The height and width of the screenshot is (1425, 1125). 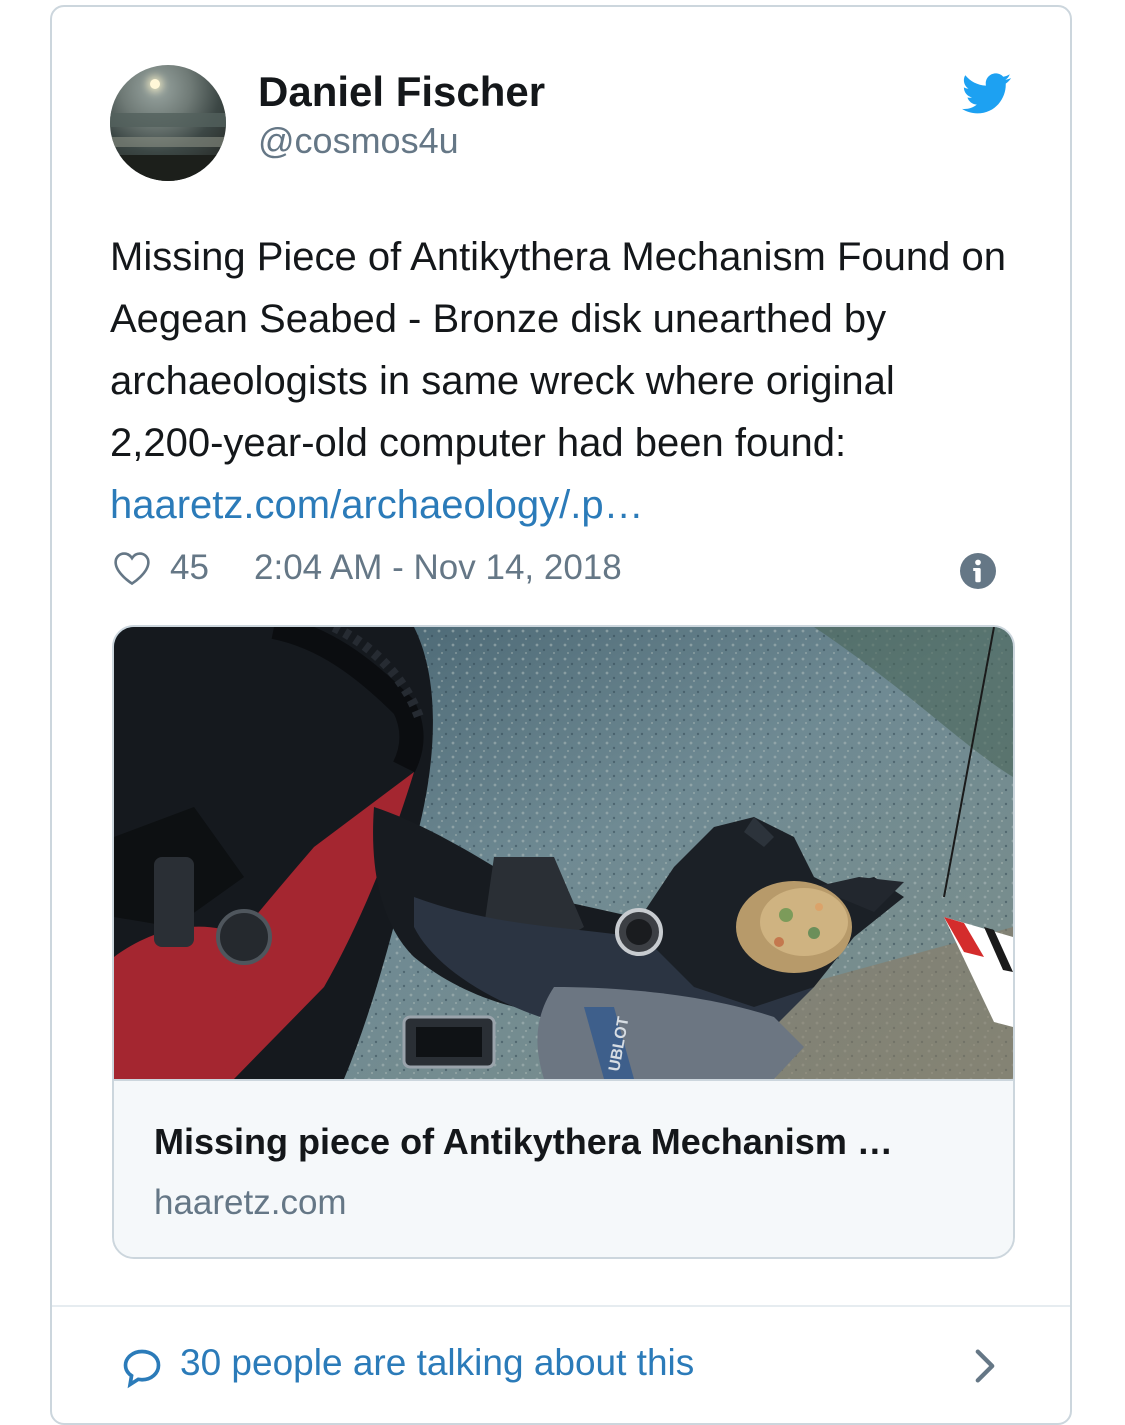 I want to click on like-count: 45, so click(x=189, y=568).